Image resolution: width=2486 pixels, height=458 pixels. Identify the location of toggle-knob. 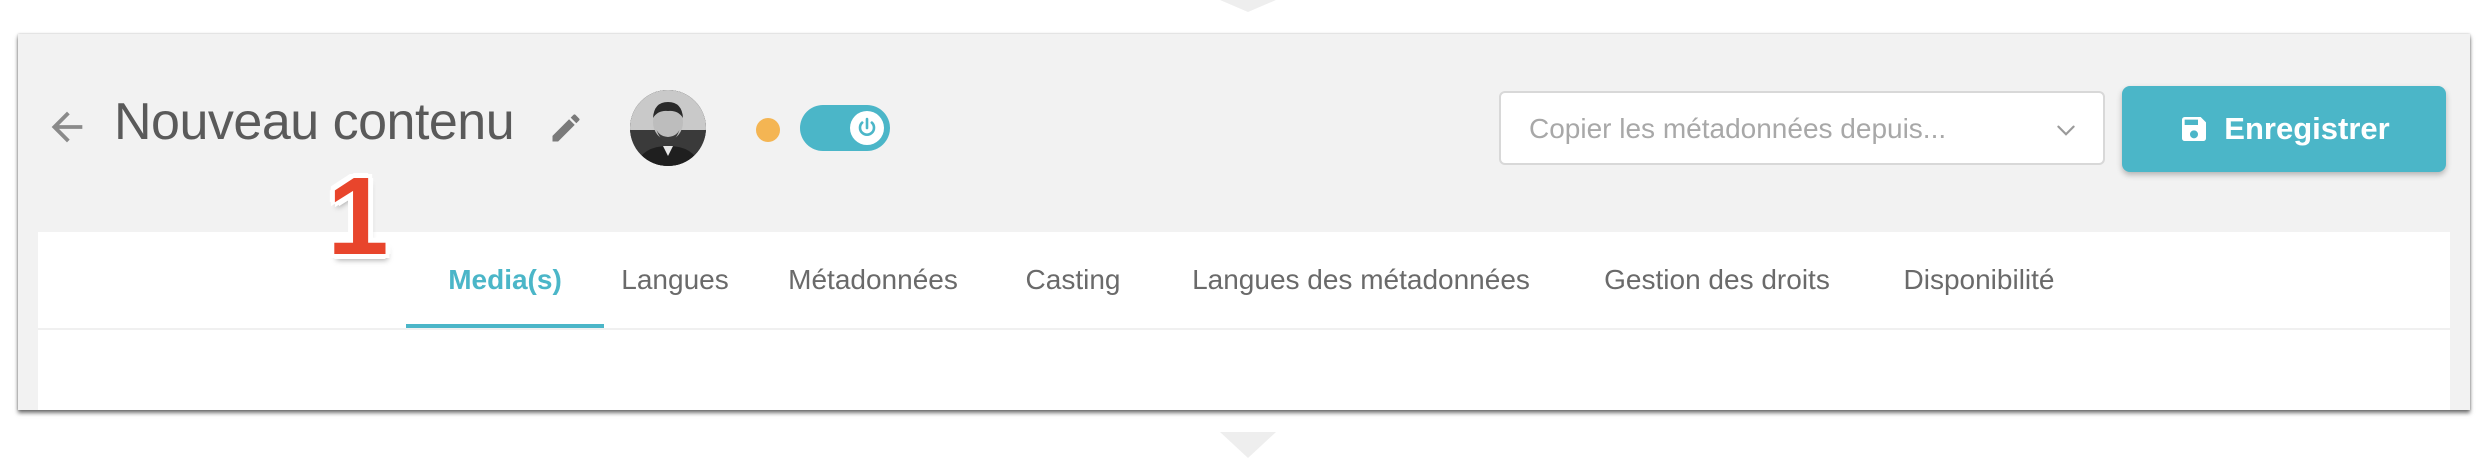
(867, 128).